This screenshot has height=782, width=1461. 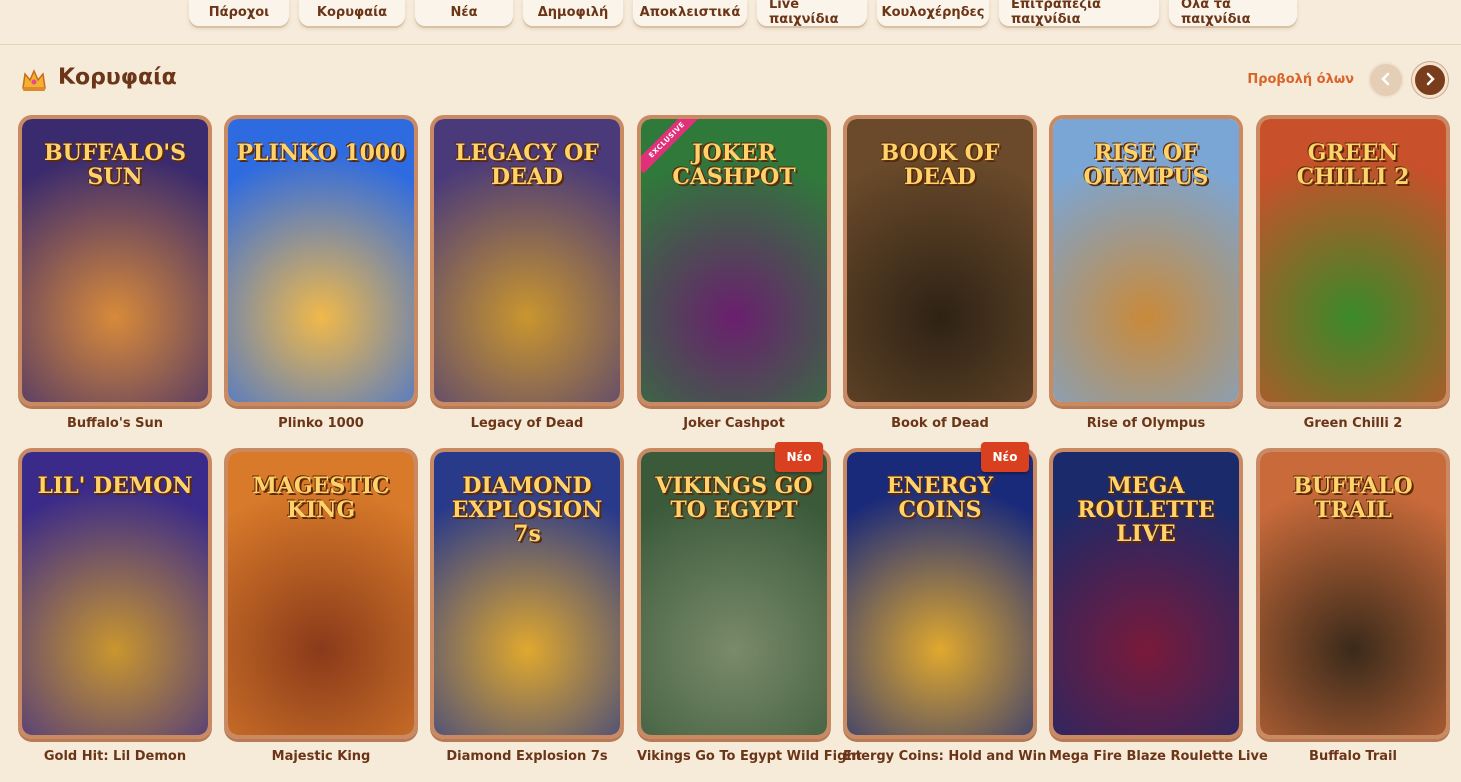 I want to click on tab-new: Νέα, so click(x=464, y=13).